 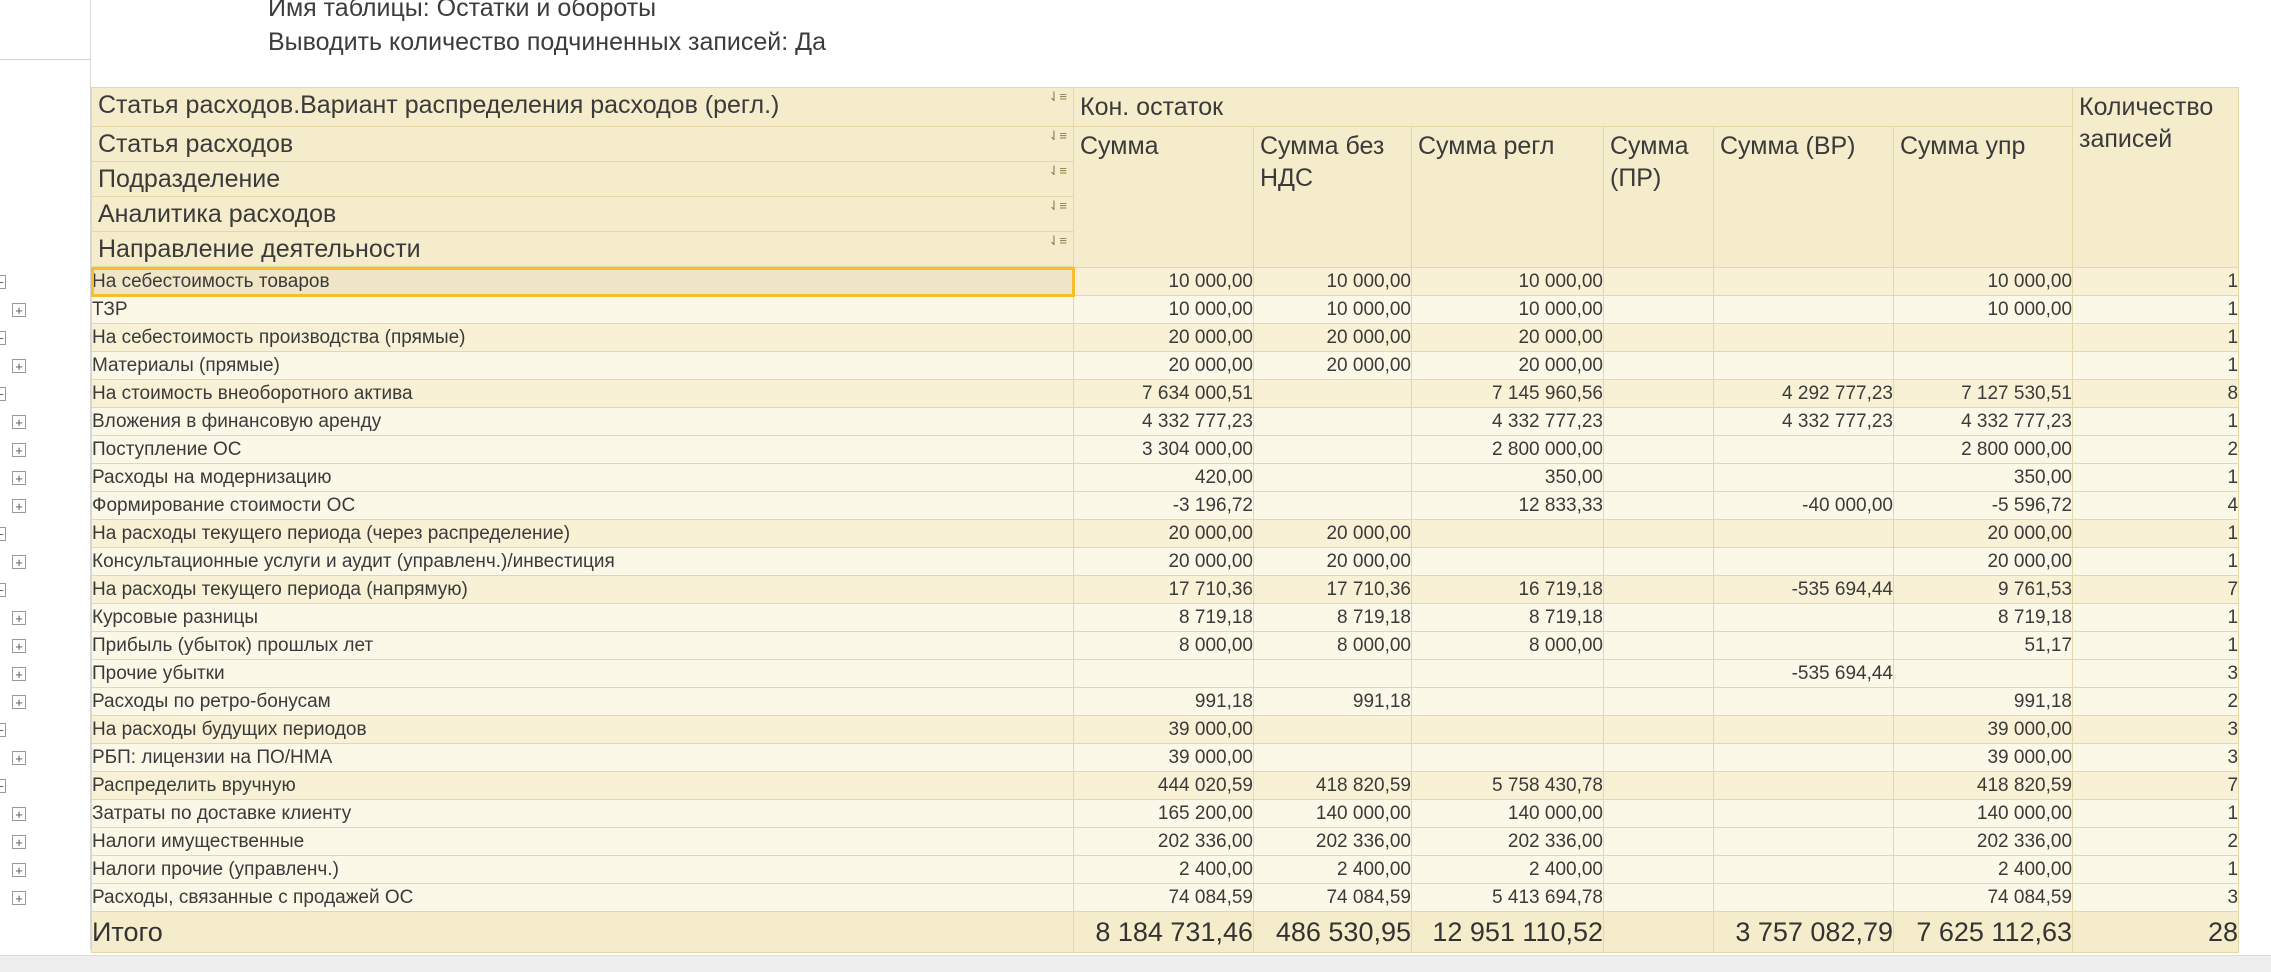 What do you see at coordinates (1983, 645) in the screenshot?
I see `value-cell: 51,17` at bounding box center [1983, 645].